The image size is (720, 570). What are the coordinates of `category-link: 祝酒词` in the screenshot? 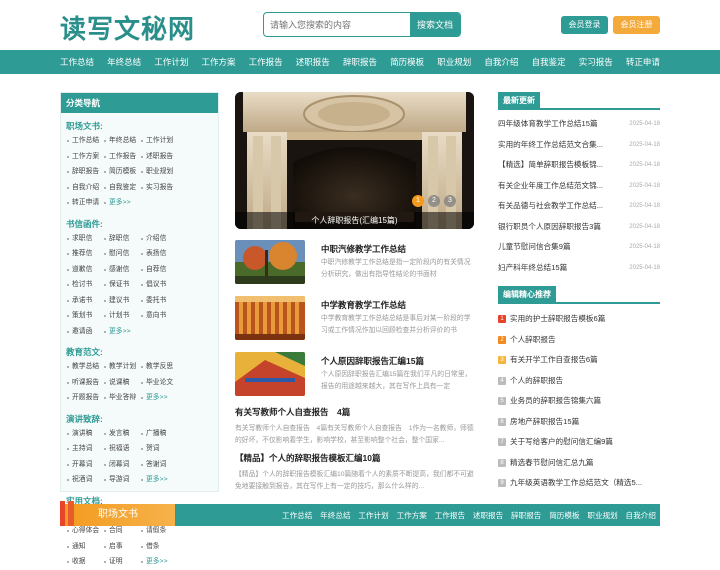 It's located at (84, 480).